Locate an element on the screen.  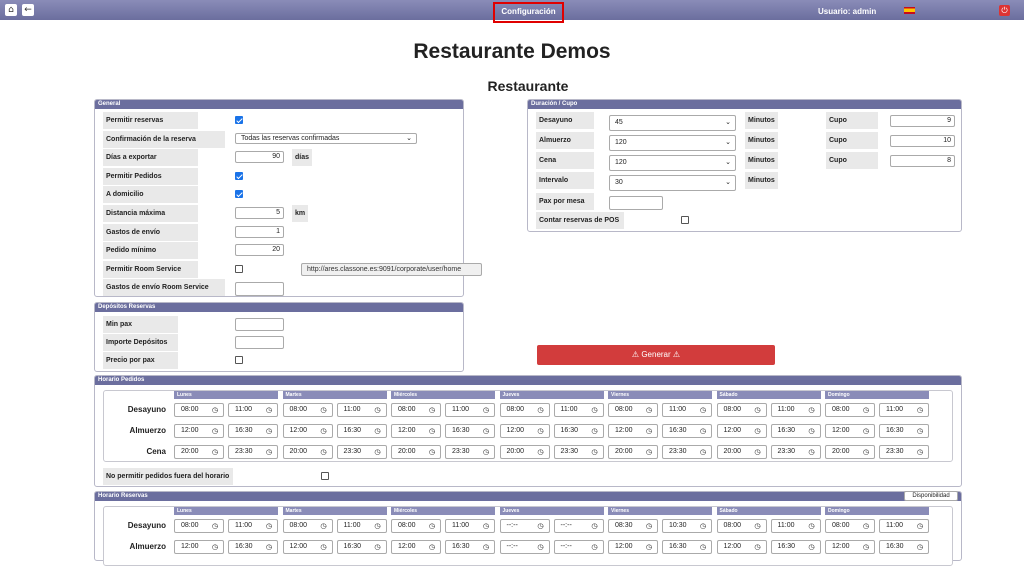
time-input: 10:30 ◷ is located at coordinates (687, 526).